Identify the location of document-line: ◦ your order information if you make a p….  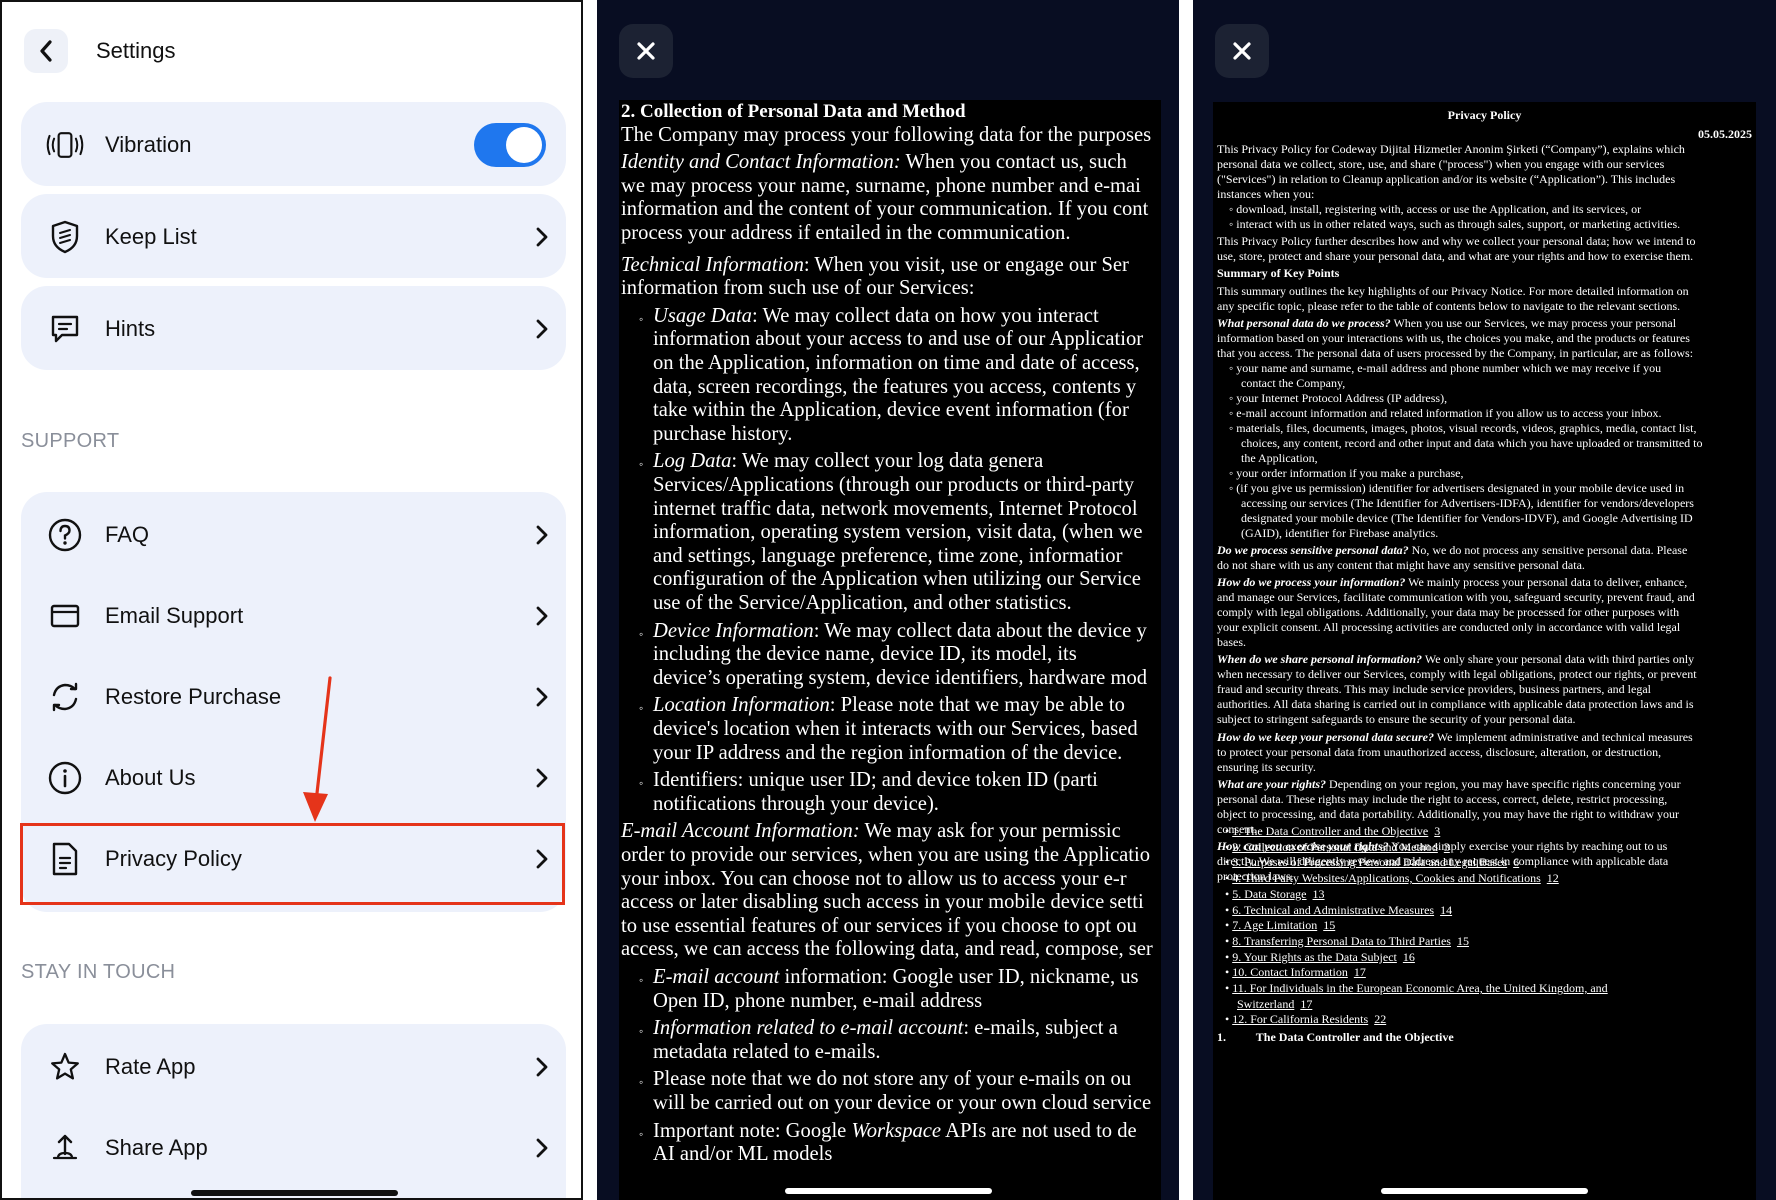
(1346, 472).